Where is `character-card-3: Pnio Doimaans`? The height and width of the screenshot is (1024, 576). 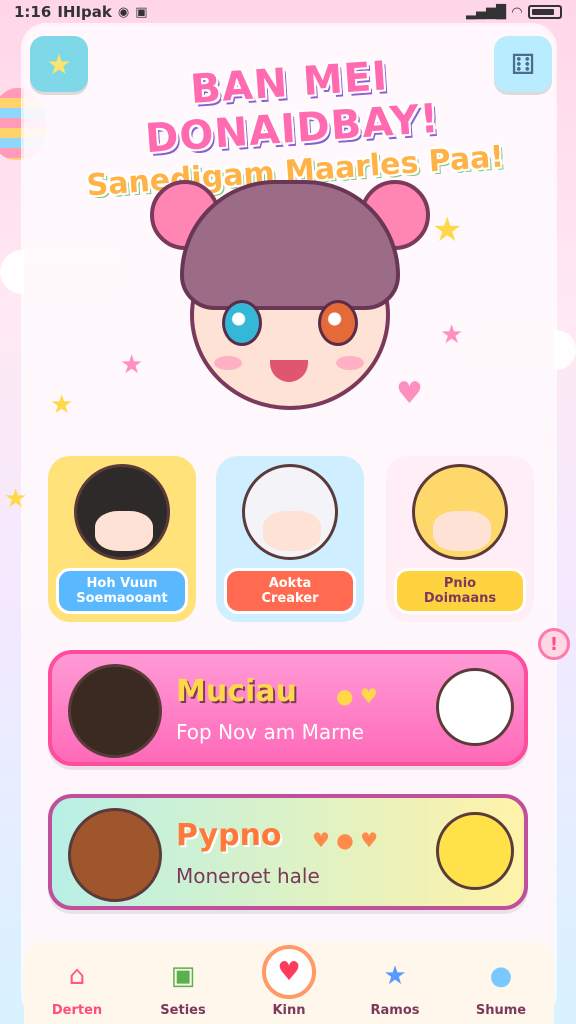 character-card-3: Pnio Doimaans is located at coordinates (460, 539).